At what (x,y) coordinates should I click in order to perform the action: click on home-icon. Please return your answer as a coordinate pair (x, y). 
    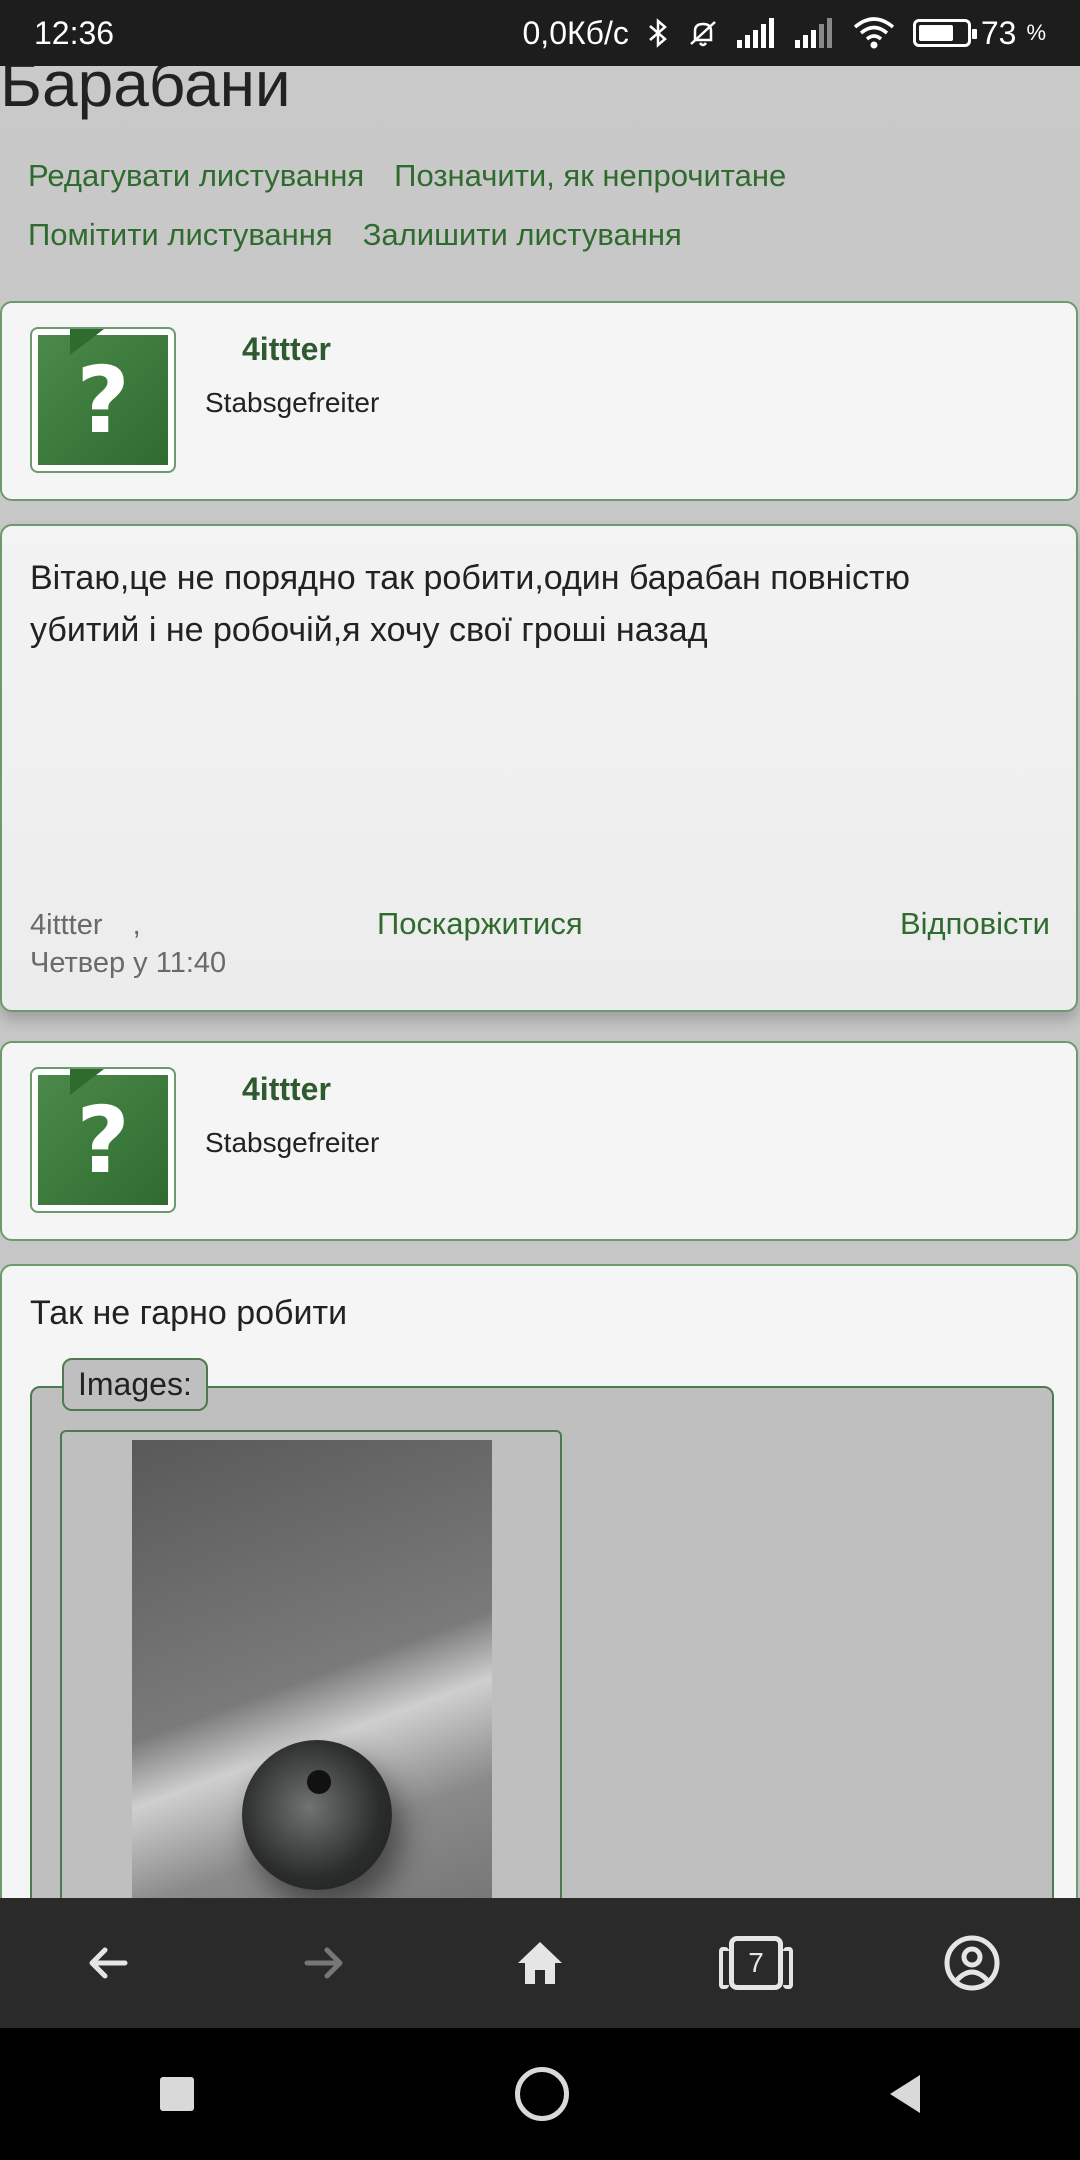
    Looking at the image, I should click on (540, 1963).